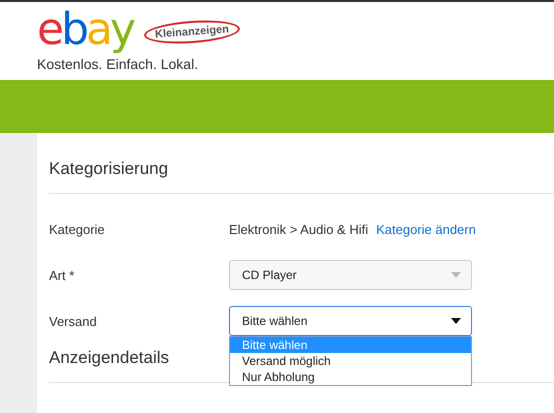  I want to click on field-label: Art *, so click(62, 275).